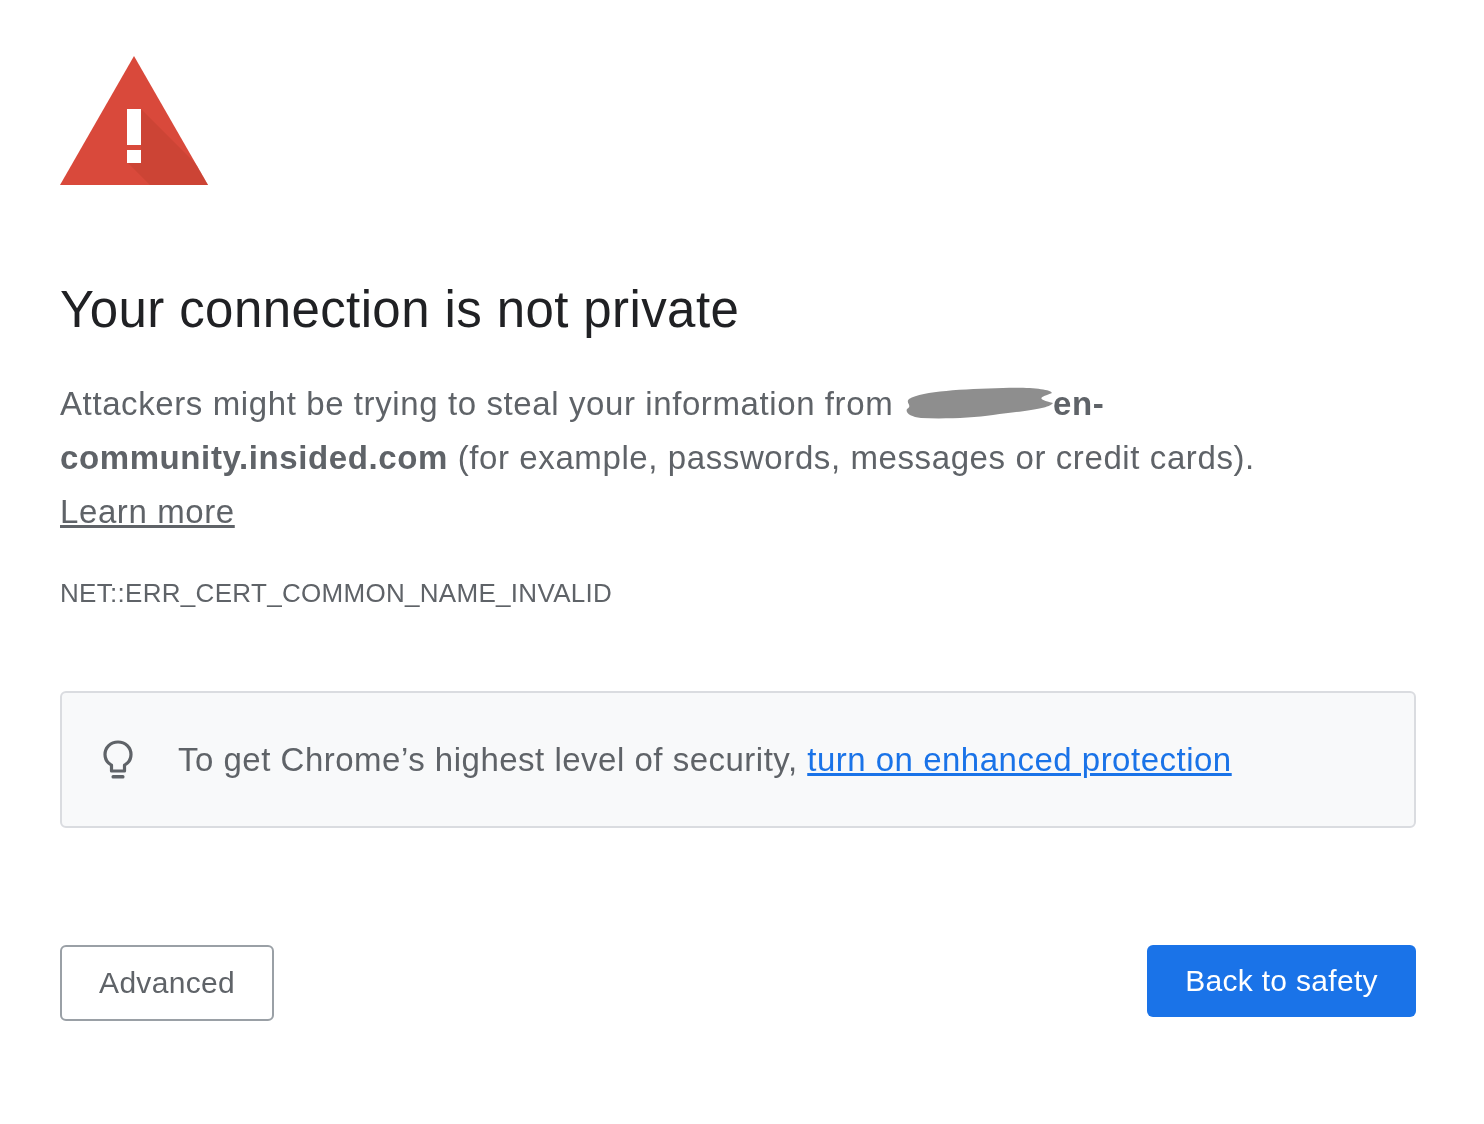  Describe the element at coordinates (1019, 759) in the screenshot. I see `enhanced-protection-link: turn on enhanced protection` at that location.